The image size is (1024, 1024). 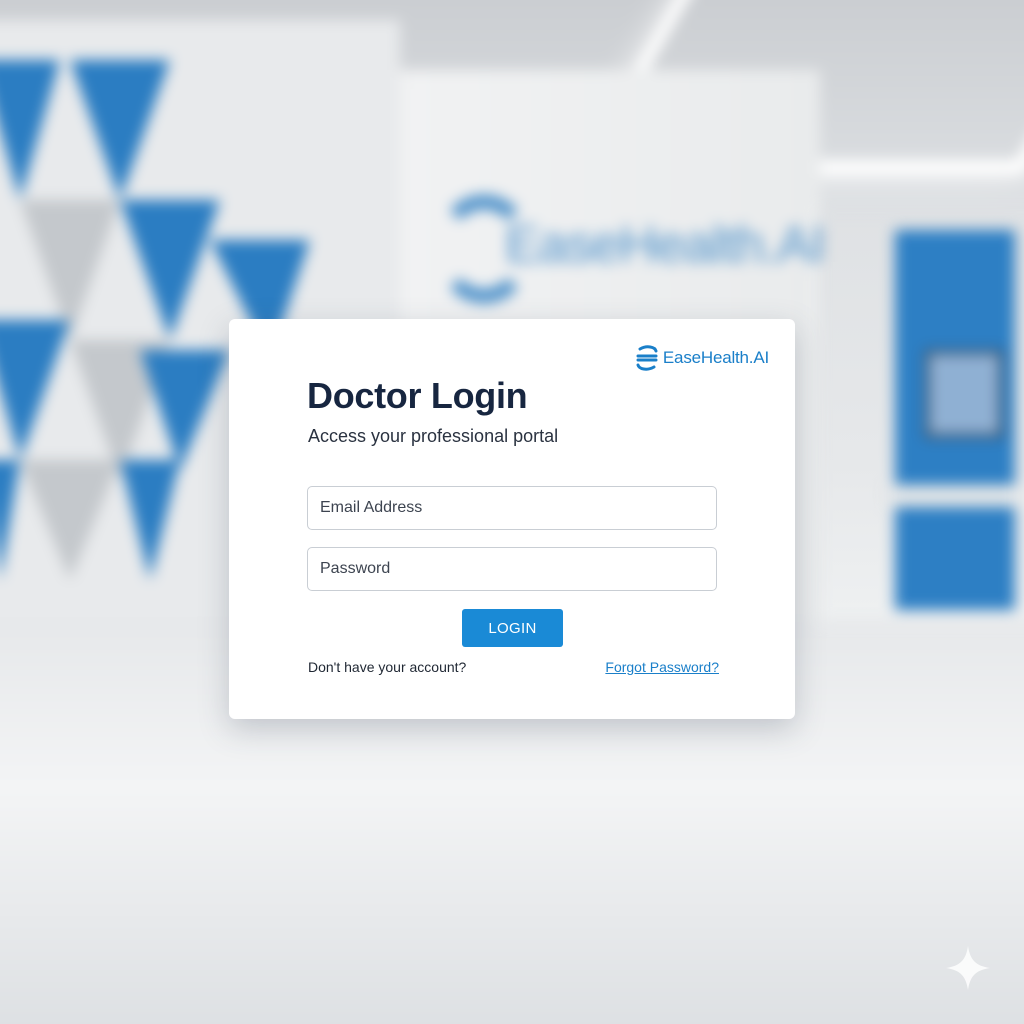 What do you see at coordinates (715, 357) in the screenshot?
I see `brand-name: EaseHealth.AI` at bounding box center [715, 357].